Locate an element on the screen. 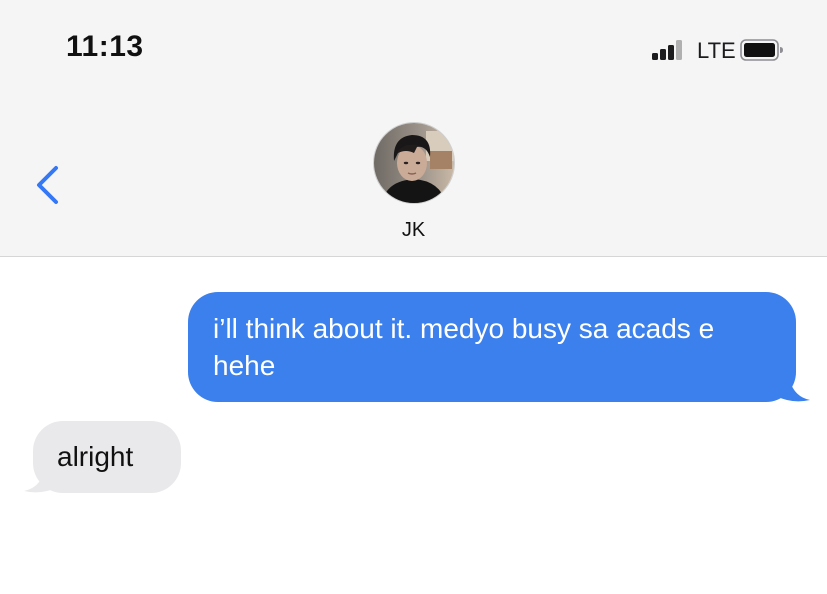  contact-avatar is located at coordinates (414, 163).